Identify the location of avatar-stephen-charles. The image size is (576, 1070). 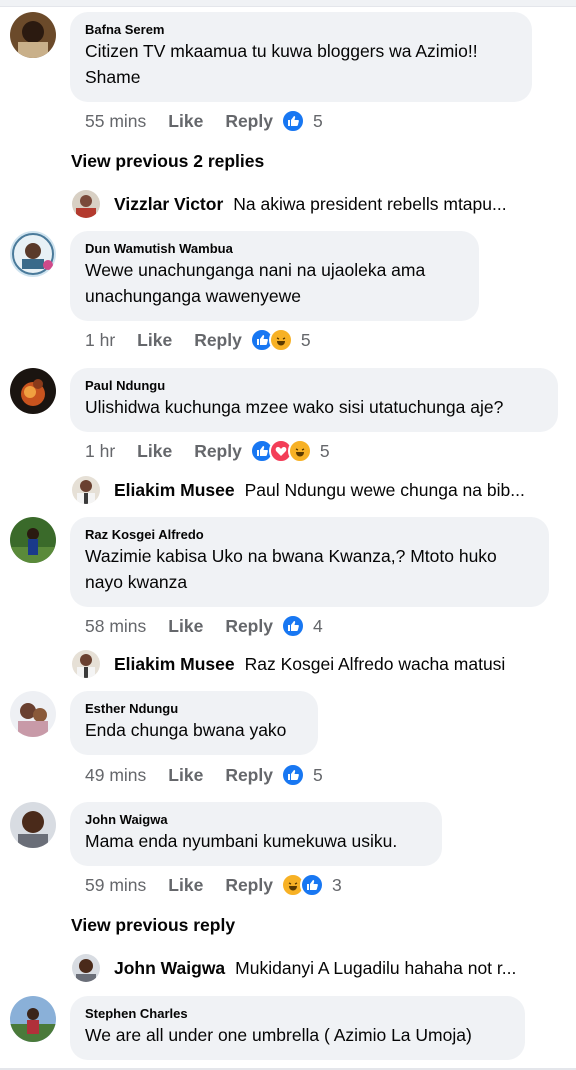
(33, 1019).